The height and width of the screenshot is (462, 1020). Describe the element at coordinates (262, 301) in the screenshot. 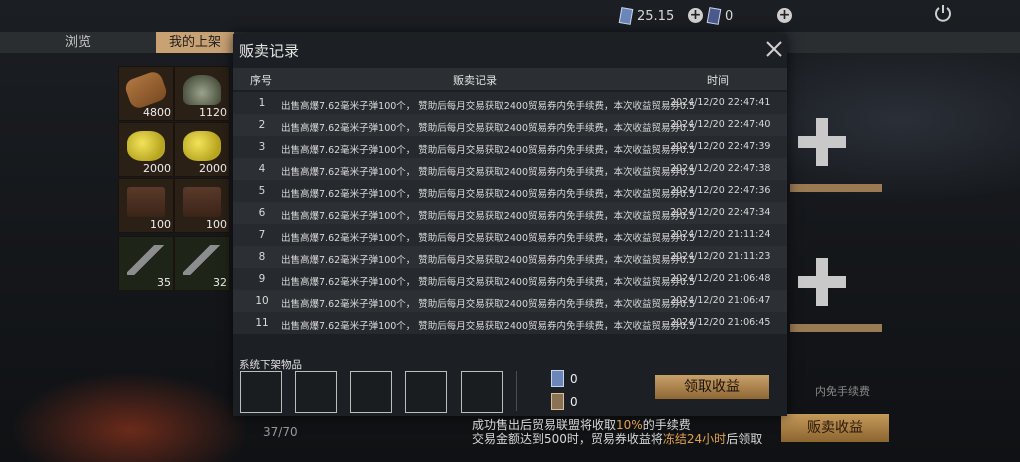

I see `row-number: 10` at that location.